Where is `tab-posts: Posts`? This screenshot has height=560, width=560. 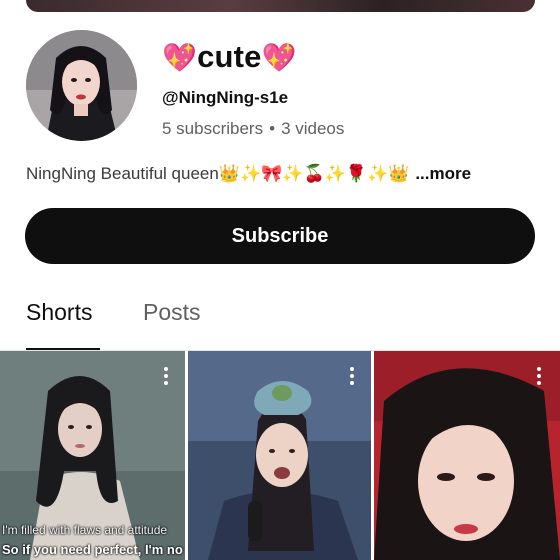
tab-posts: Posts is located at coordinates (172, 312).